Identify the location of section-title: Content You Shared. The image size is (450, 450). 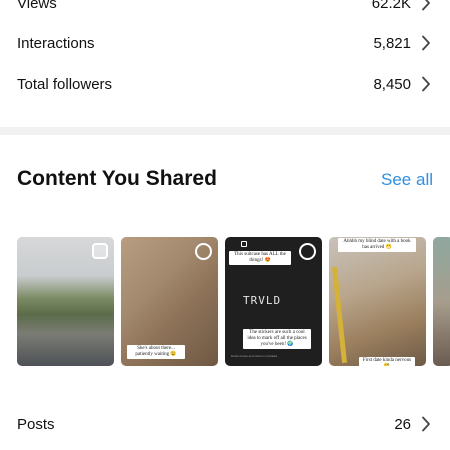
(117, 178).